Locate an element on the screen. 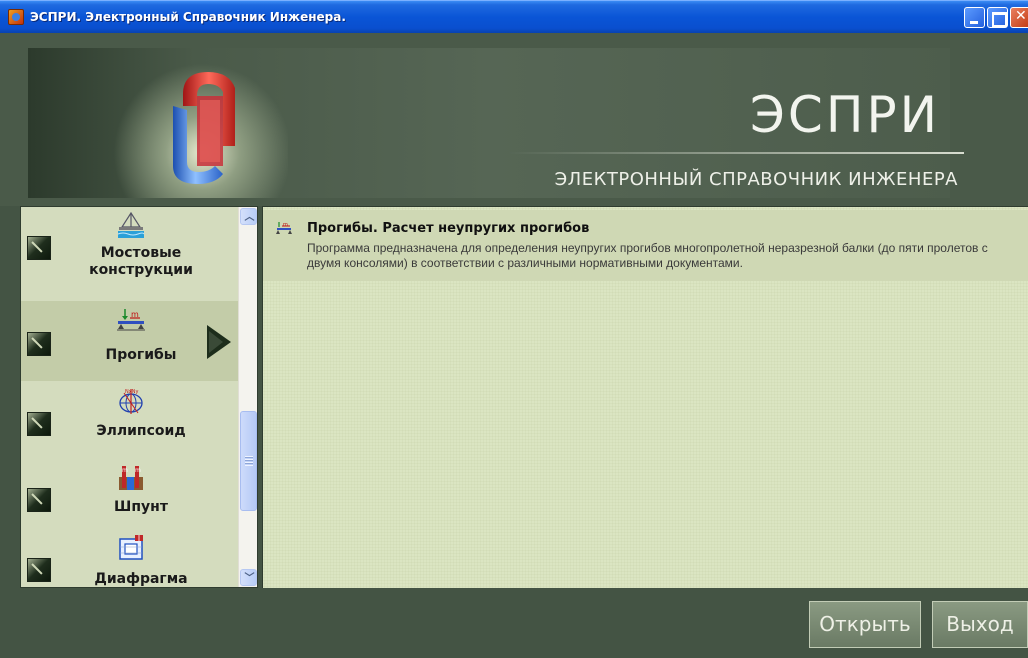 The height and width of the screenshot is (658, 1028). nav-scrollbar: ︿ ﹀ is located at coordinates (247, 397).